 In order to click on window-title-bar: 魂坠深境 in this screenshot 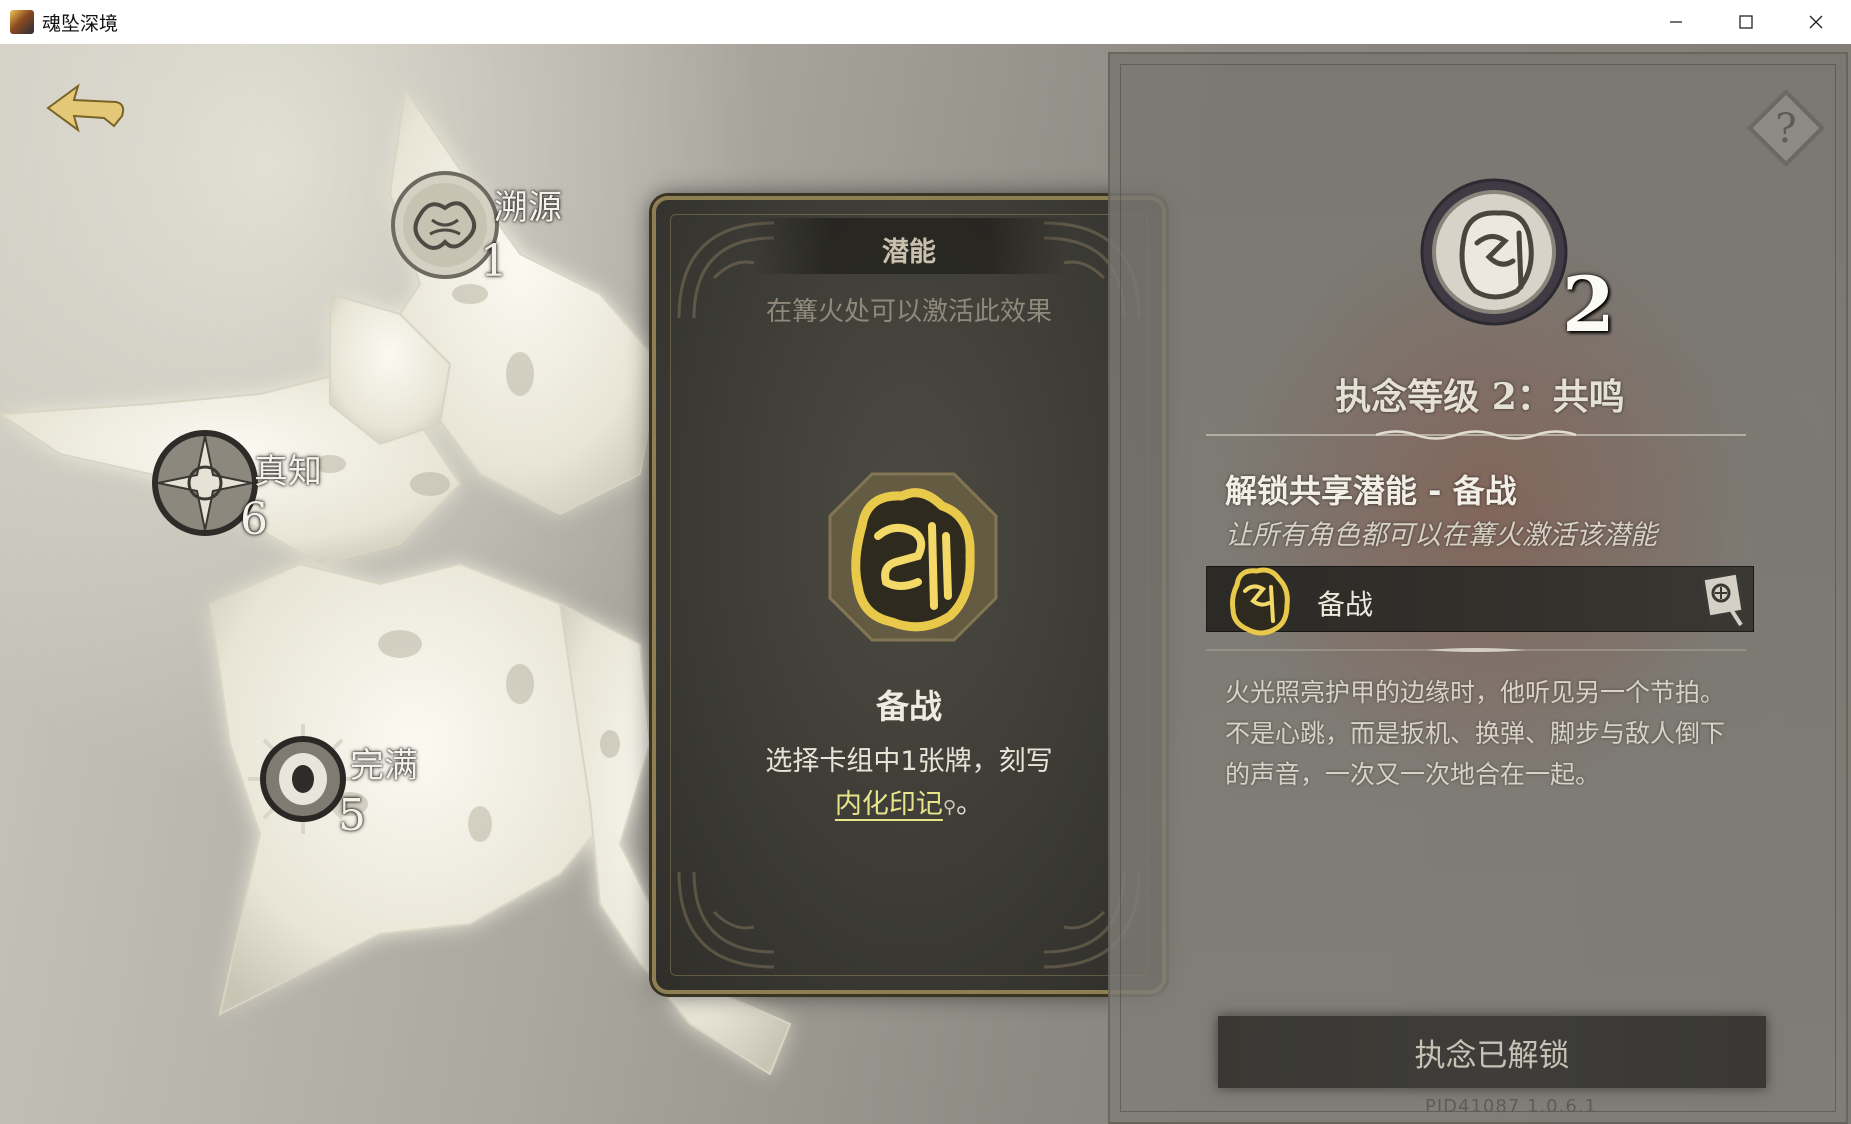, I will do `click(925, 22)`.